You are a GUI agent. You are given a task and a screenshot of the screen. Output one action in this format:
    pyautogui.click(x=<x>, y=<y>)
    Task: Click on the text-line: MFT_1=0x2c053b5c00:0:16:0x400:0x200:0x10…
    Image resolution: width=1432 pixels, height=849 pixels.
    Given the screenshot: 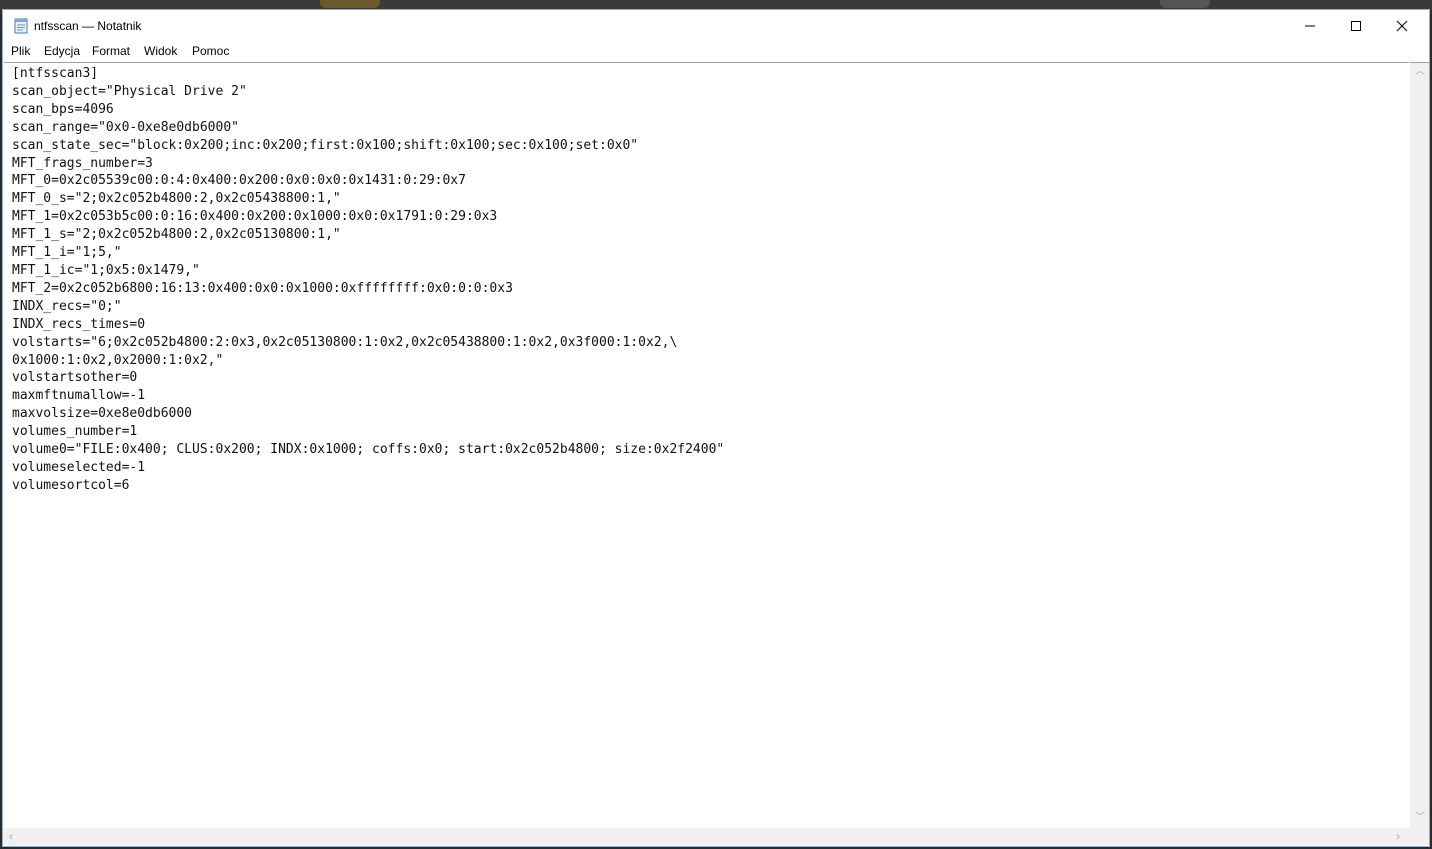 What is the action you would take?
    pyautogui.click(x=368, y=217)
    